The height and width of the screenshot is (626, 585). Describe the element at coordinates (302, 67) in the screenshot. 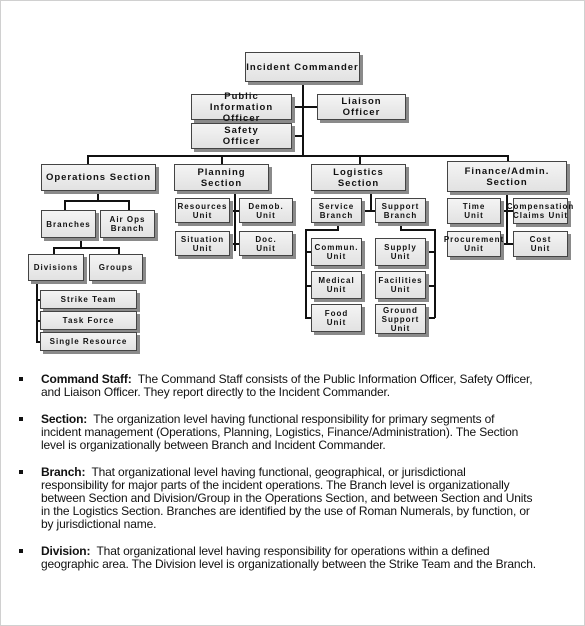

I see `incident-commander-box: Incident Commander` at that location.